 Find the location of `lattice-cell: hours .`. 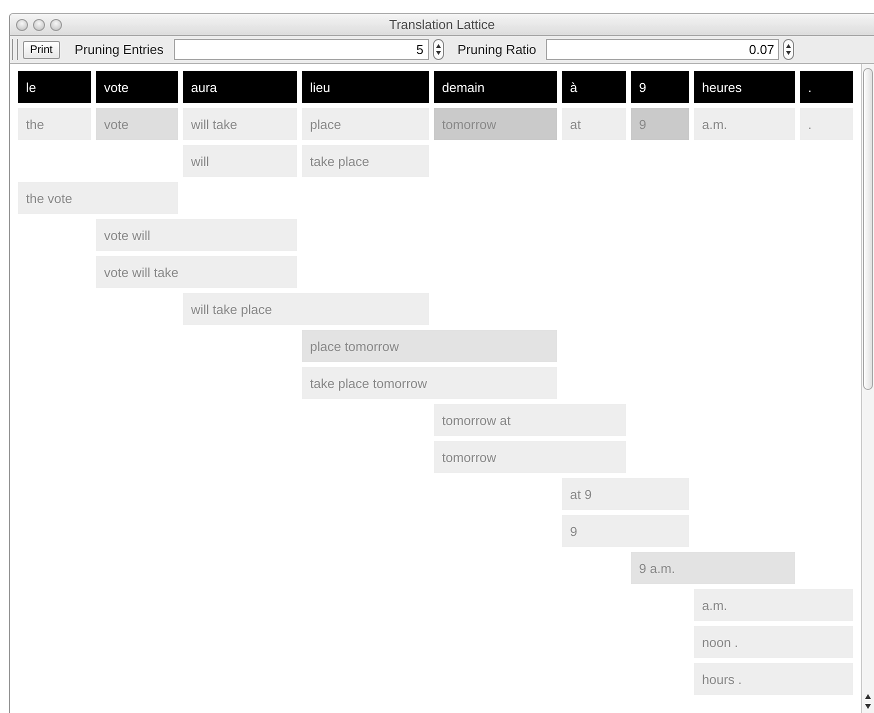

lattice-cell: hours . is located at coordinates (773, 679).